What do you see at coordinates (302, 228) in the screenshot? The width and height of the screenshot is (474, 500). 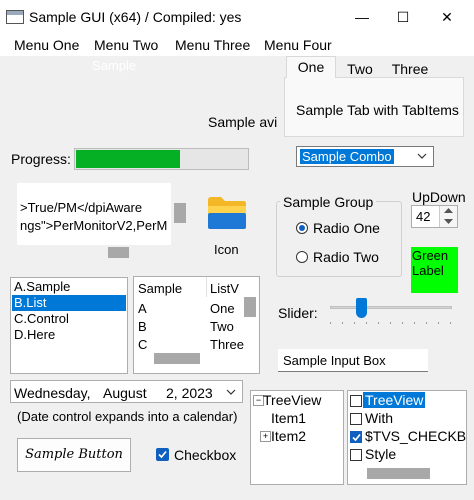 I see `radio-one` at bounding box center [302, 228].